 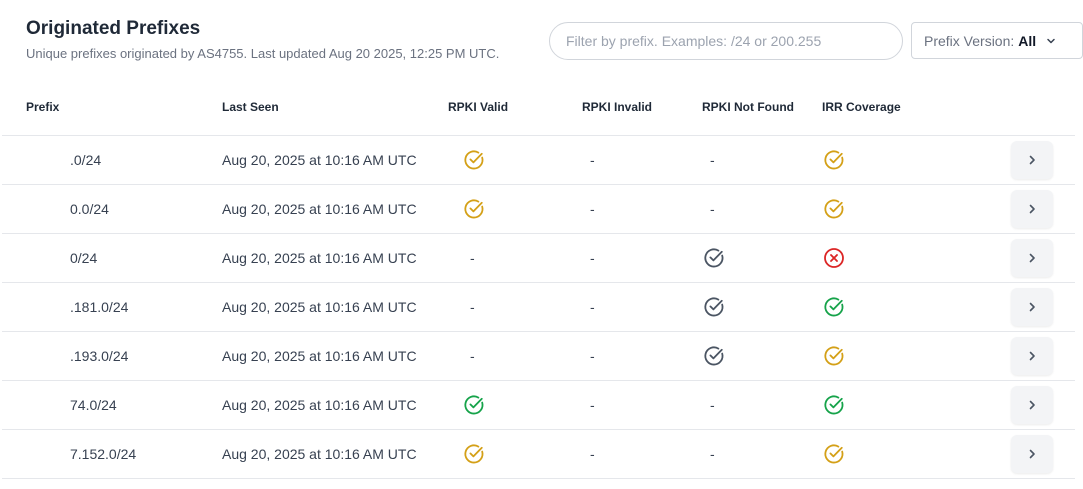 What do you see at coordinates (1027, 40) in the screenshot?
I see `prefix-version-value: All` at bounding box center [1027, 40].